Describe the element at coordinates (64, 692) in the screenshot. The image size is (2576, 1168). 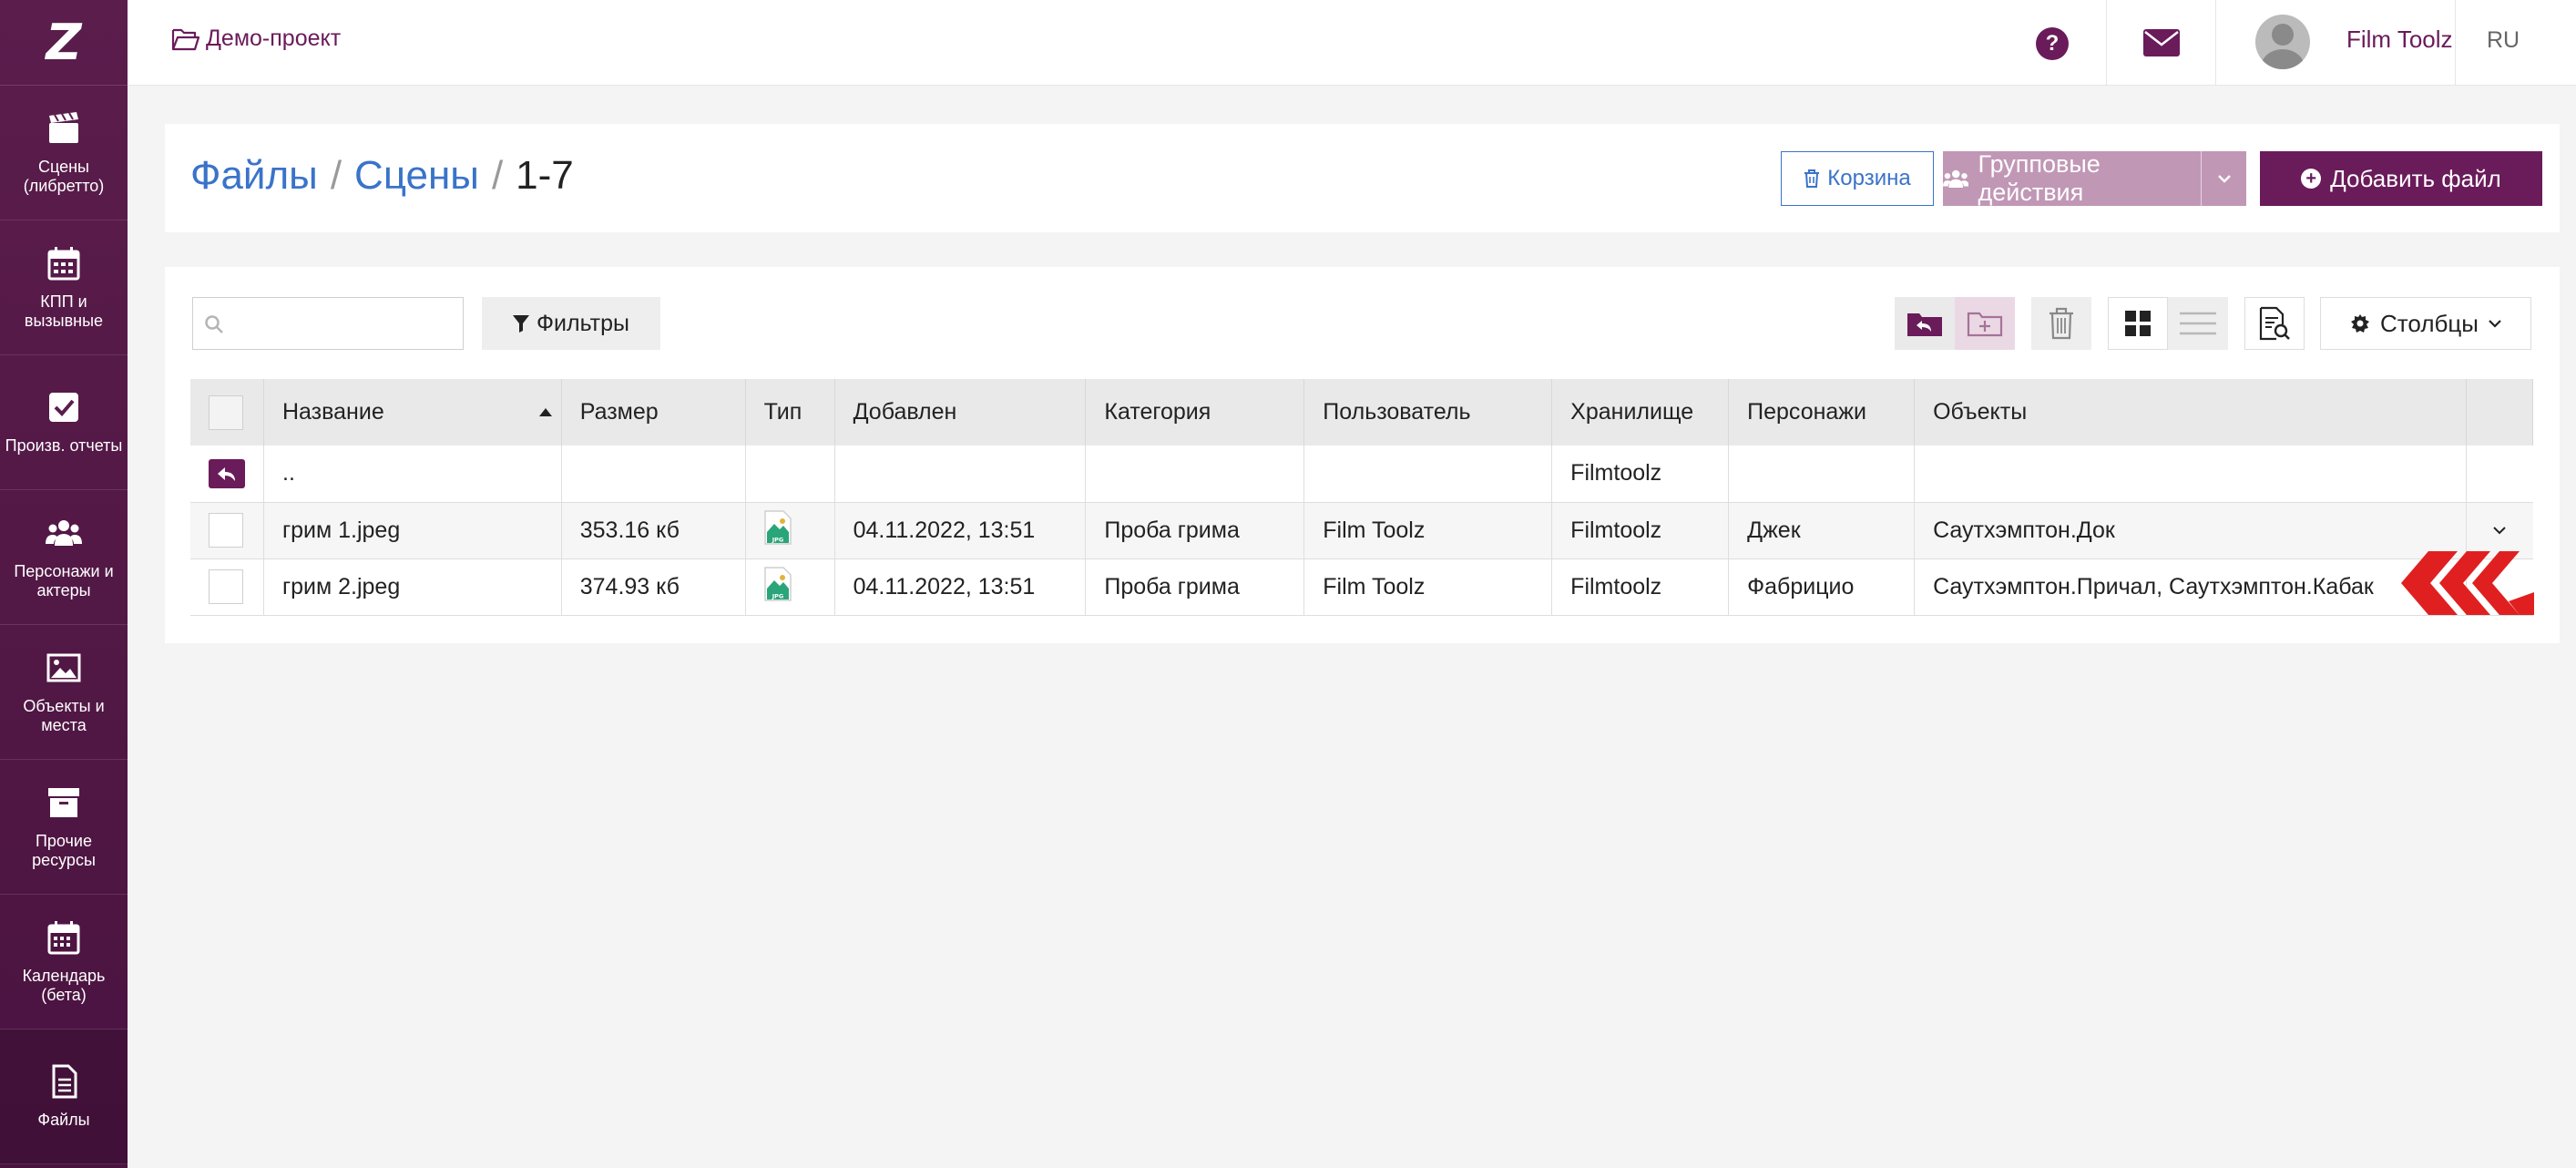
I see `sidebar-item-locations: Объекты и места` at that location.